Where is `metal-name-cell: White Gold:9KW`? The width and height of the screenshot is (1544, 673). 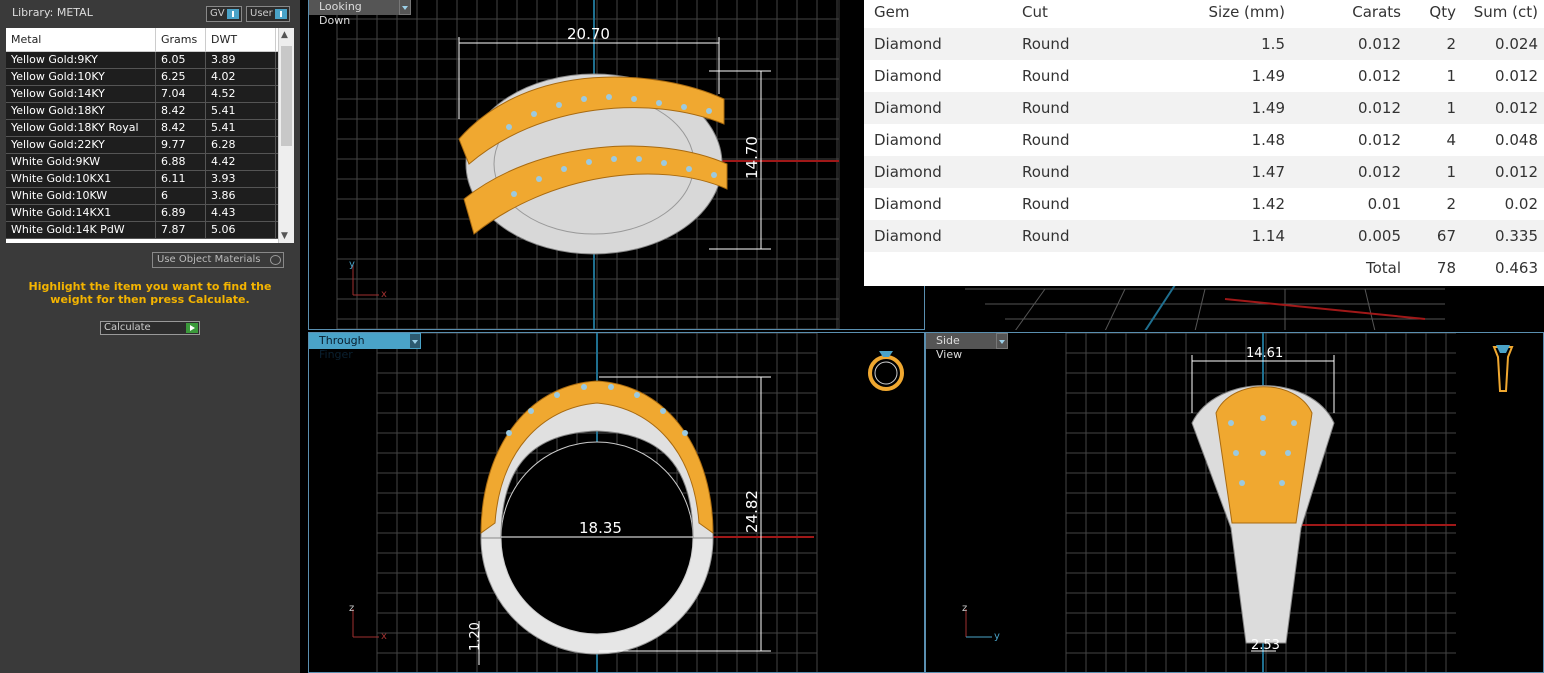 metal-name-cell: White Gold:9KW is located at coordinates (81, 162).